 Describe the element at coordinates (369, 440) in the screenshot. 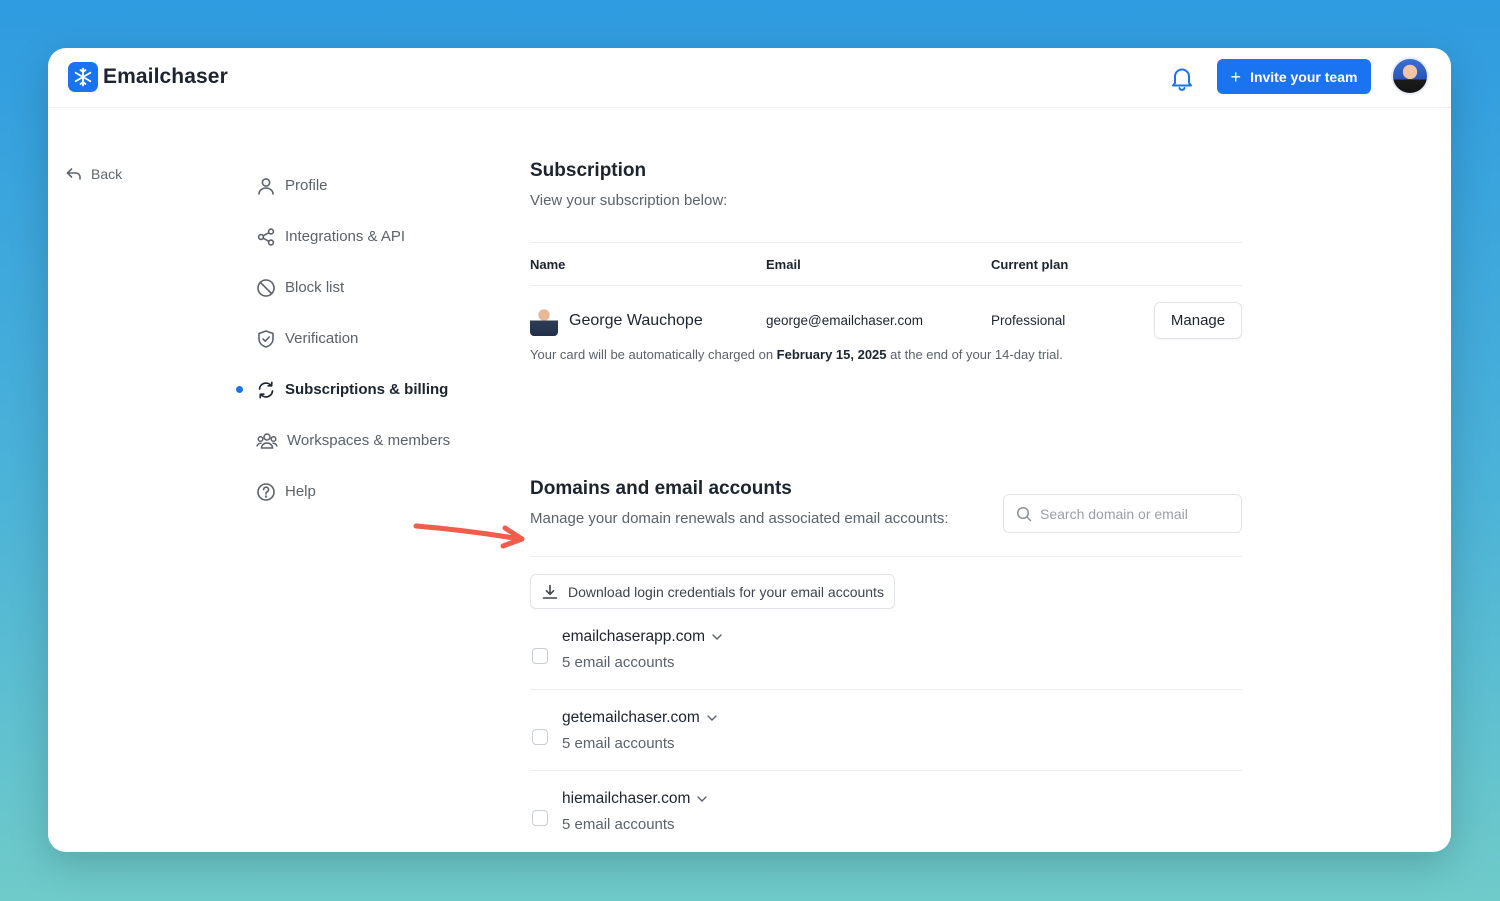

I see `nav-label-workspaces: Workspaces & members` at that location.